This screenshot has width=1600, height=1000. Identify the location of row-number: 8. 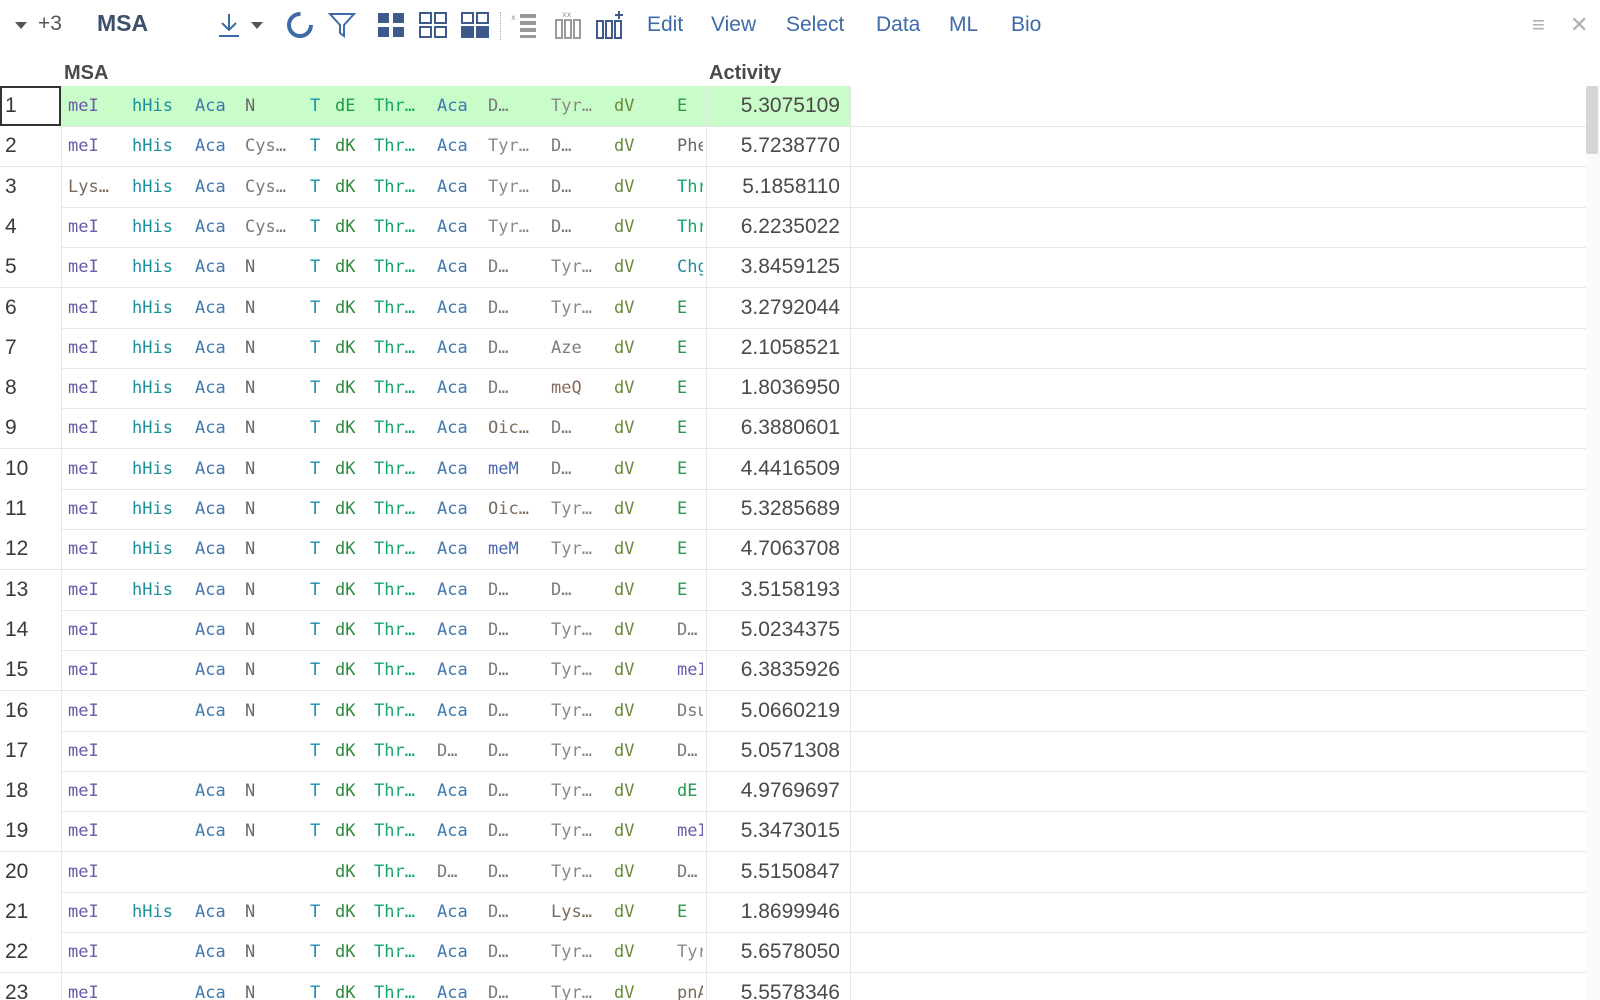
(30, 388).